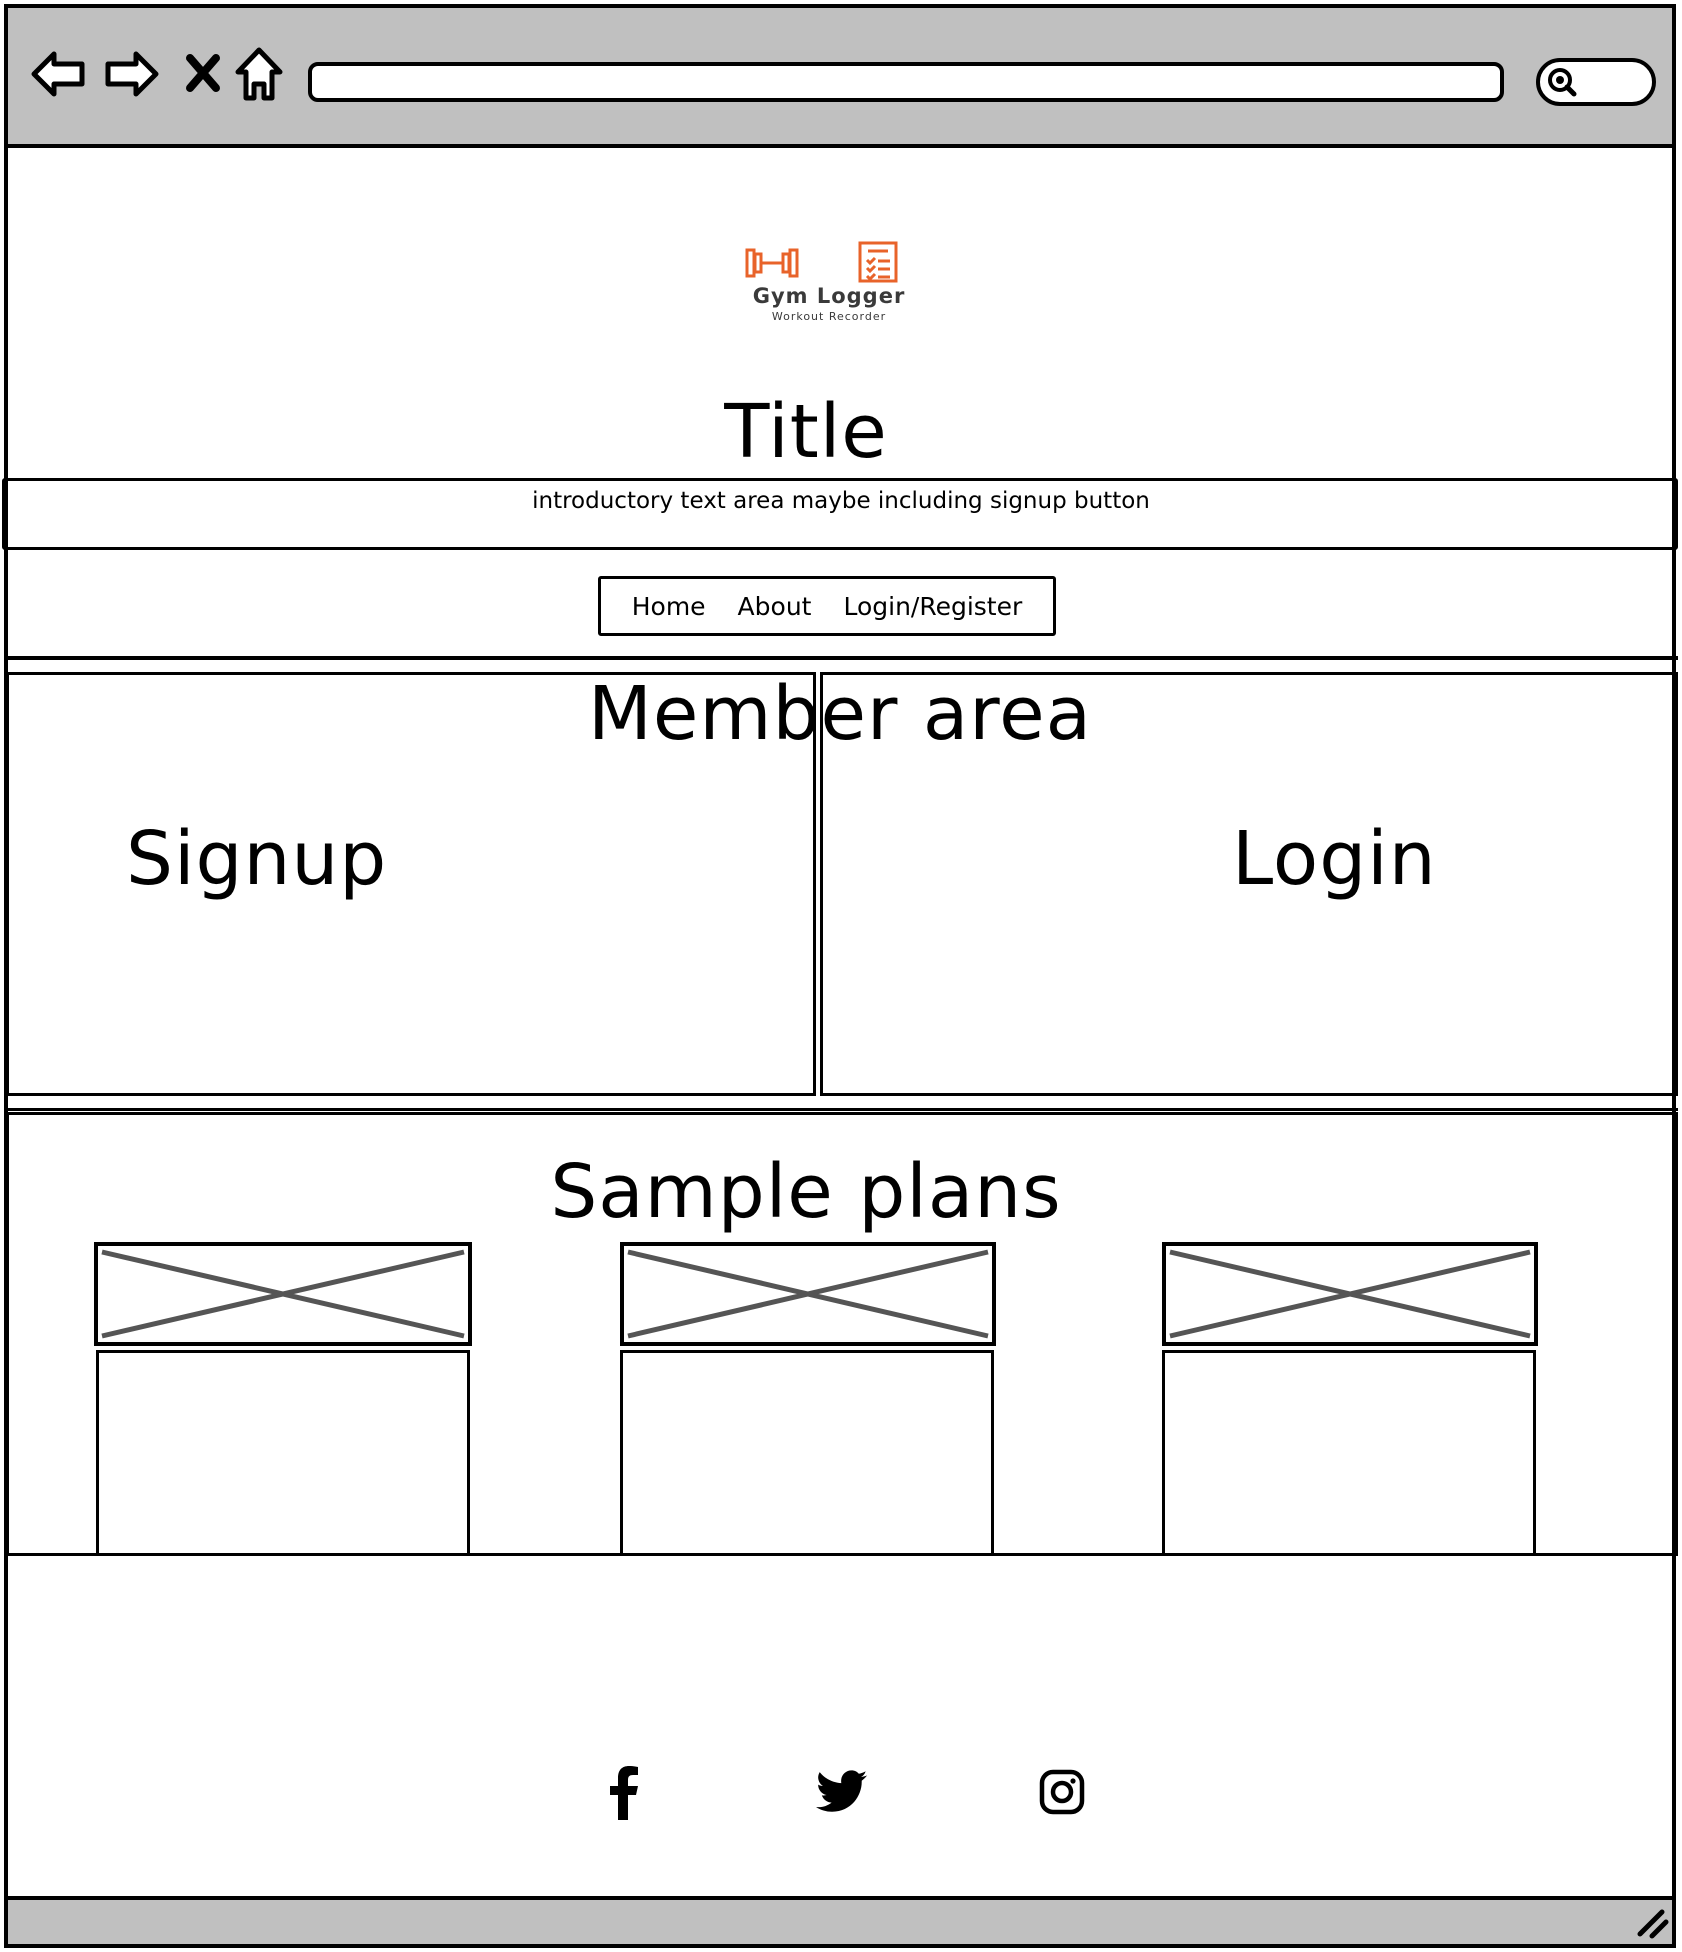 This screenshot has height=1952, width=1682. Describe the element at coordinates (842, 1792) in the screenshot. I see `twitter-icon` at that location.